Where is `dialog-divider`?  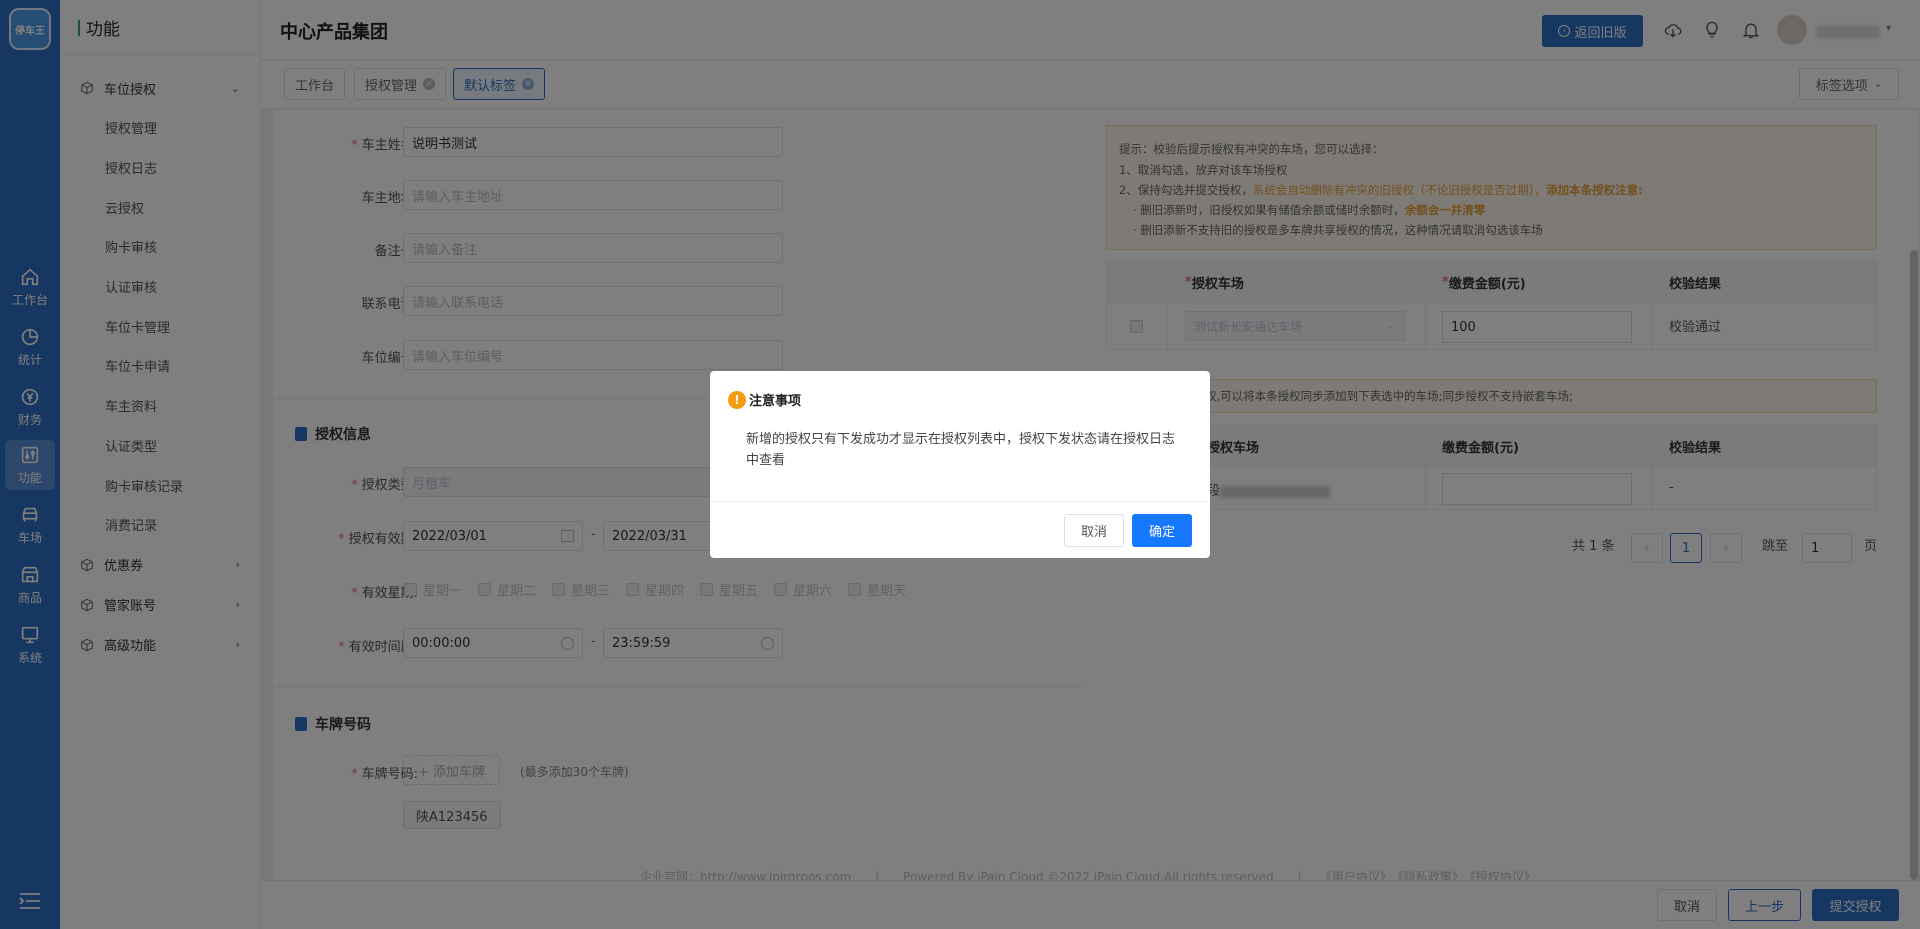 dialog-divider is located at coordinates (960, 501).